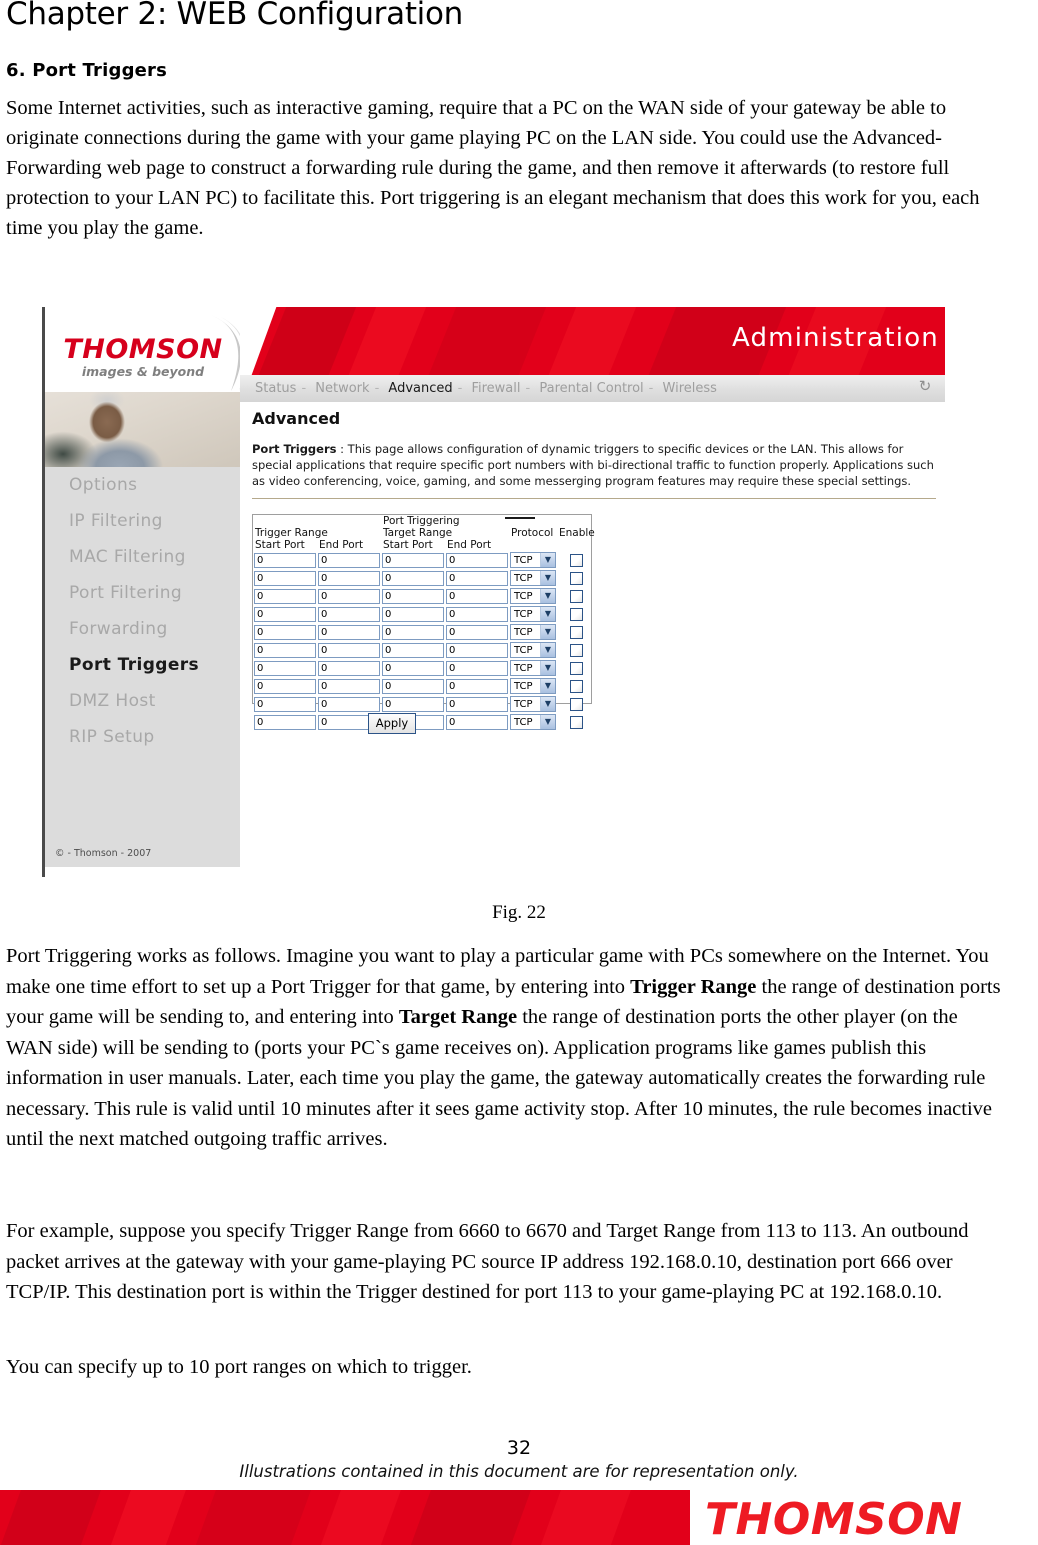 This screenshot has width=1038, height=1545. Describe the element at coordinates (495, 388) in the screenshot. I see `nav-item-firewall: Firewall` at that location.